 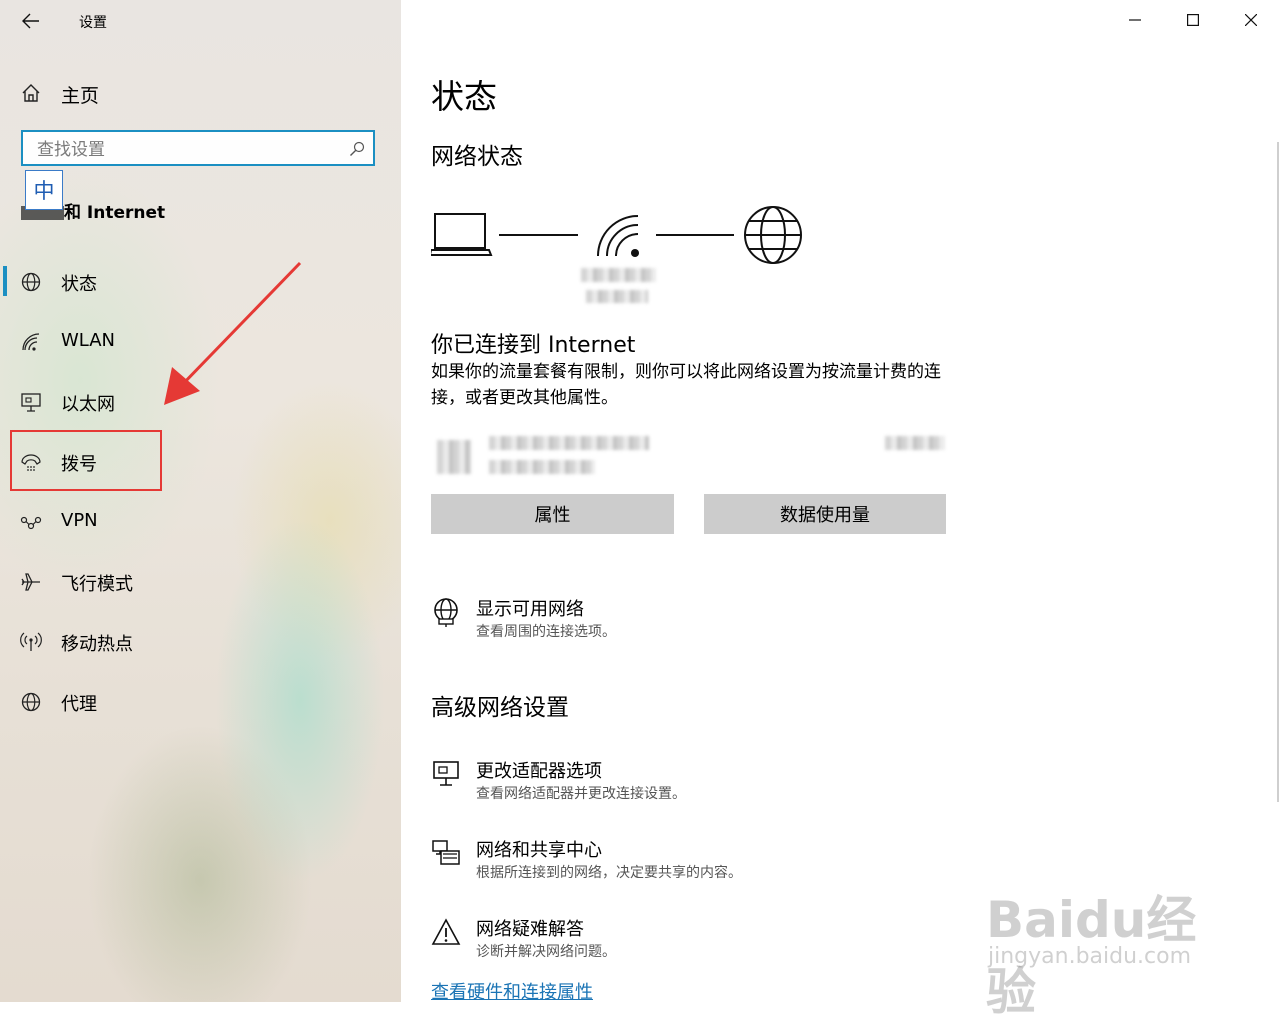 I want to click on redacted-connection-icon, so click(x=454, y=457).